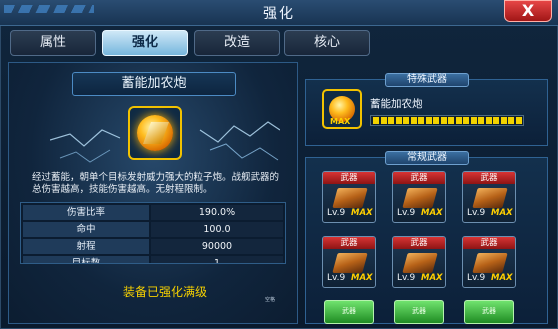 The height and width of the screenshot is (329, 558). Describe the element at coordinates (327, 43) in the screenshot. I see `tab-core: 核心` at that location.